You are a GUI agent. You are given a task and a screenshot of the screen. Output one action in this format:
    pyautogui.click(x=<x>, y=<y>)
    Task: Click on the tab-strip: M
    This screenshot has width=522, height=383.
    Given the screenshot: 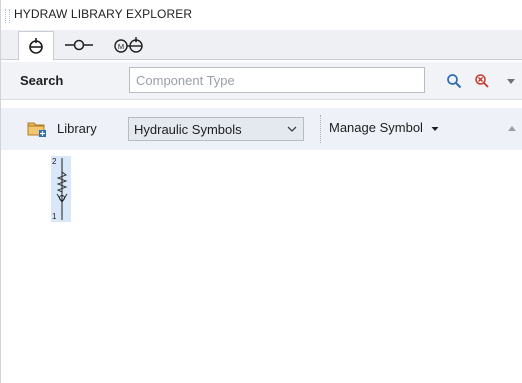 What is the action you would take?
    pyautogui.click(x=261, y=45)
    